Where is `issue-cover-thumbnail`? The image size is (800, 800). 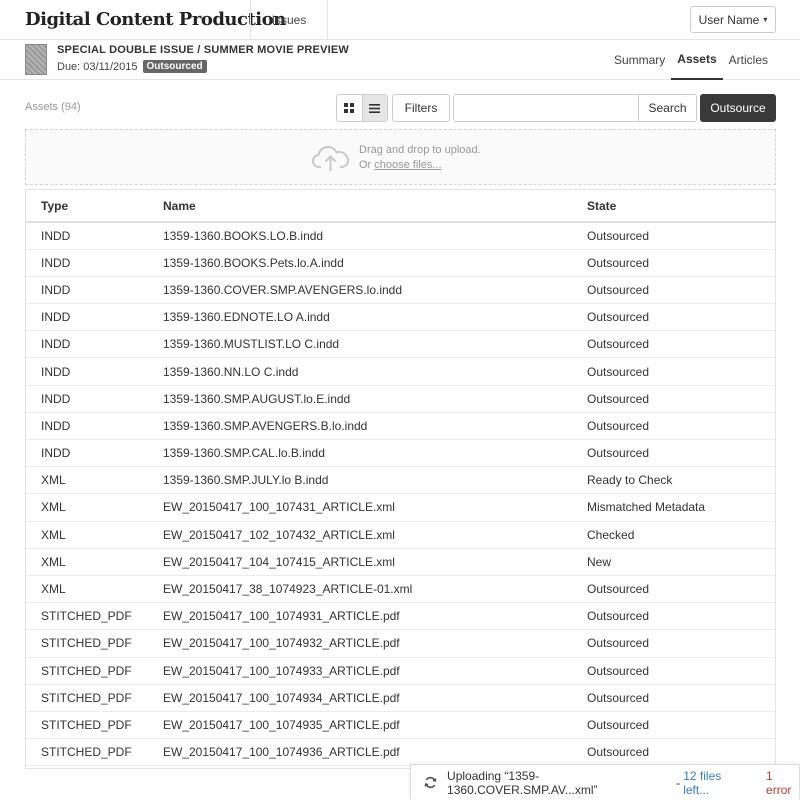
issue-cover-thumbnail is located at coordinates (36, 59).